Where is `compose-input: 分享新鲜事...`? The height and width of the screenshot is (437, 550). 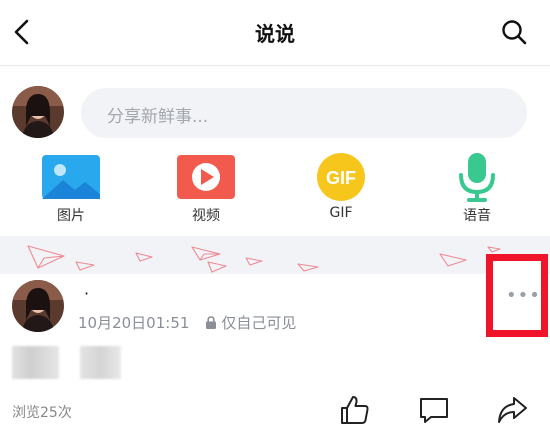 compose-input: 分享新鲜事... is located at coordinates (304, 113).